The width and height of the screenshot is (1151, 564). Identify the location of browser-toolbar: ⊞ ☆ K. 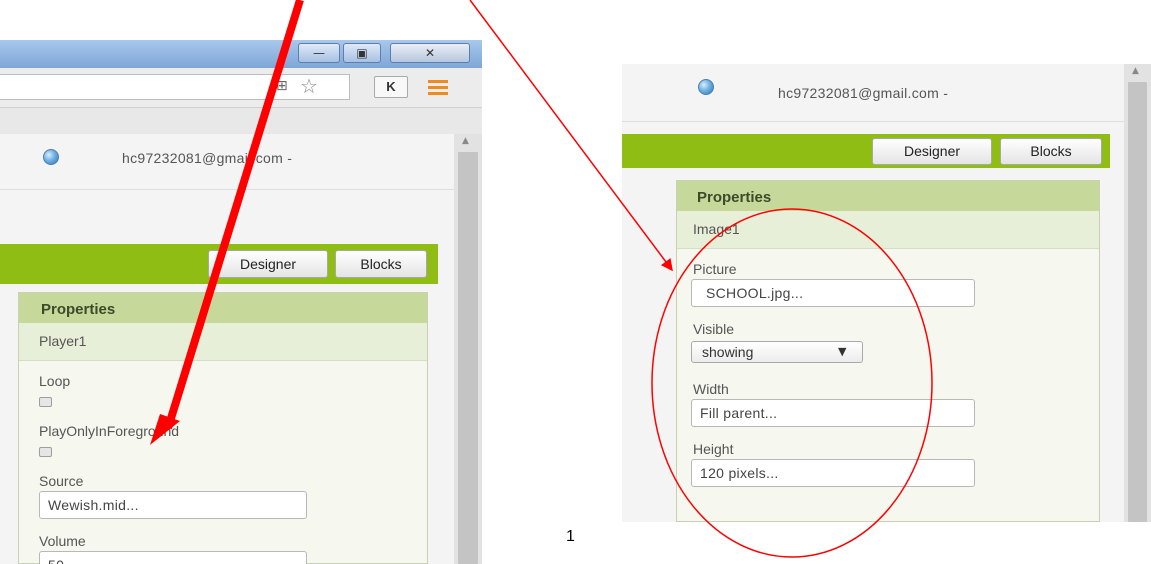
(241, 88).